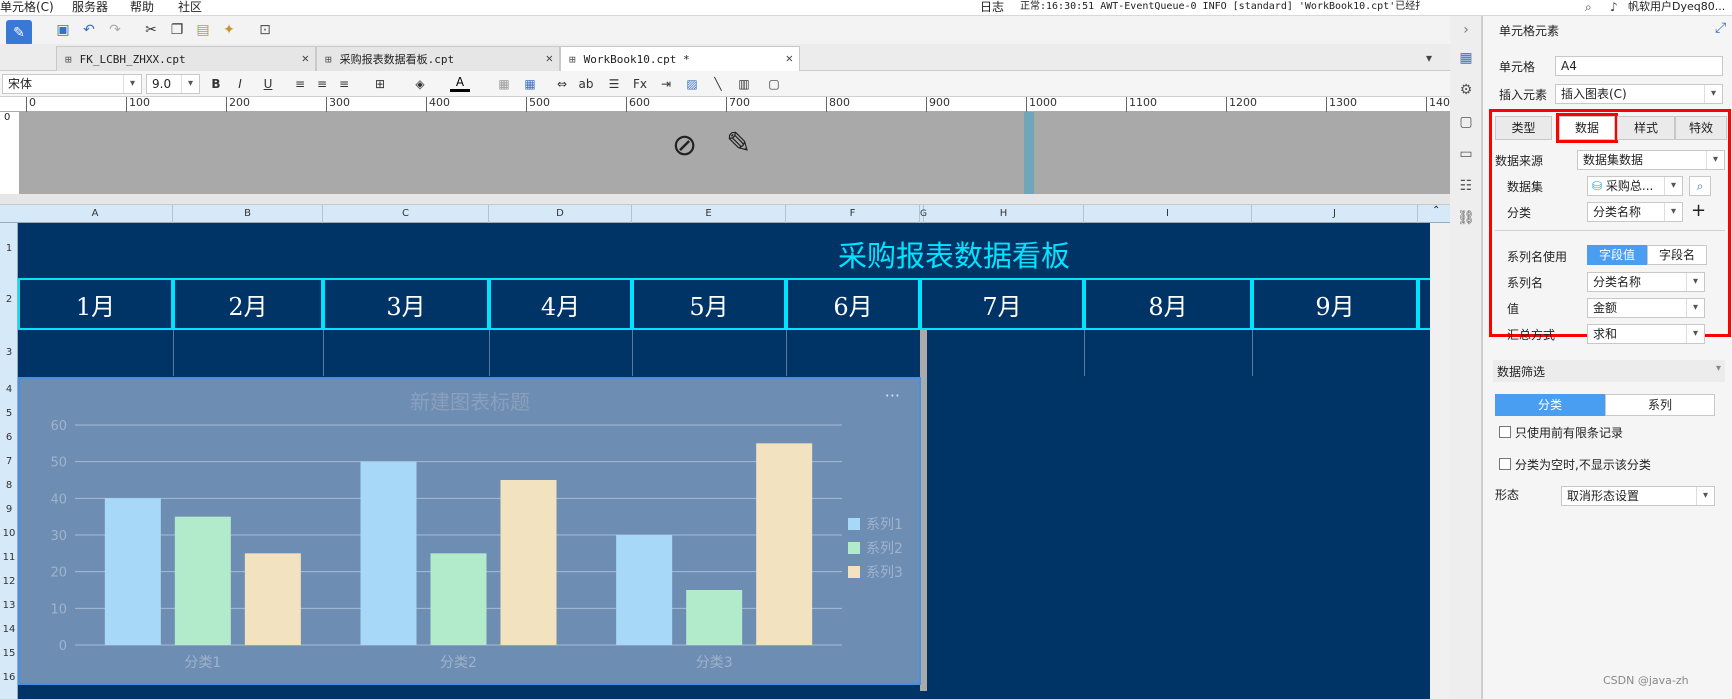 Image resolution: width=1732 pixels, height=699 pixels. Describe the element at coordinates (1429, 58) in the screenshot. I see `tab-menu-icon: ▾` at that location.